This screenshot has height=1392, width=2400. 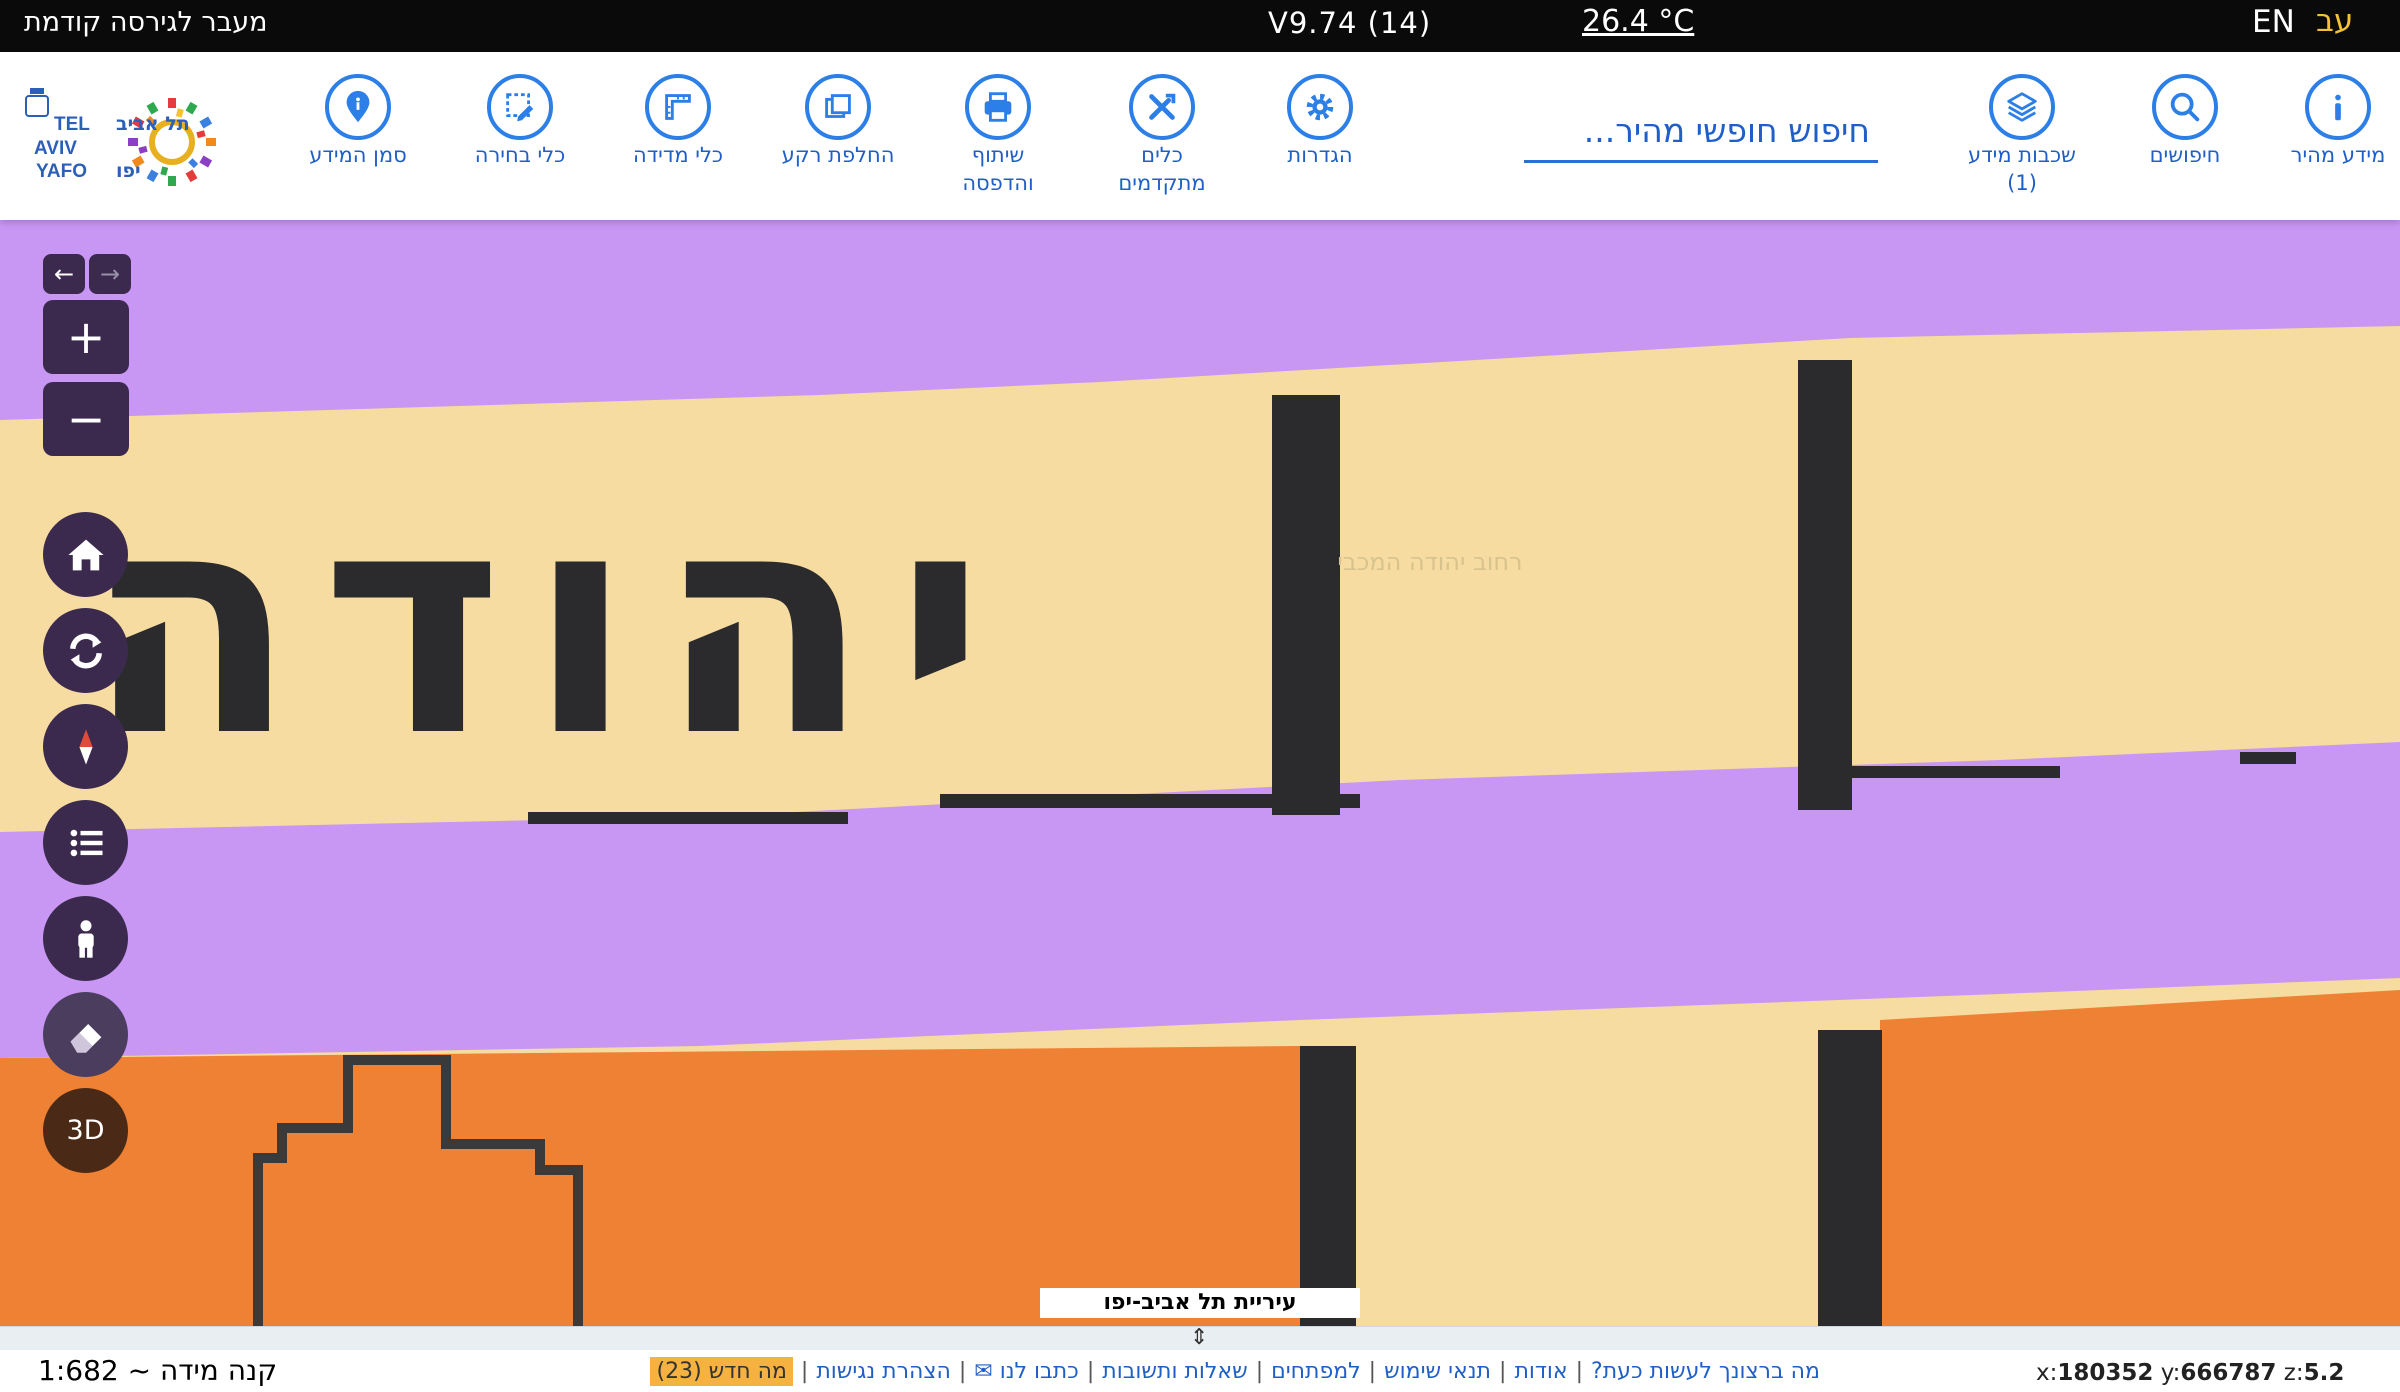 What do you see at coordinates (998, 155) in the screenshot?
I see `share-print-label-line1: שיתוף` at bounding box center [998, 155].